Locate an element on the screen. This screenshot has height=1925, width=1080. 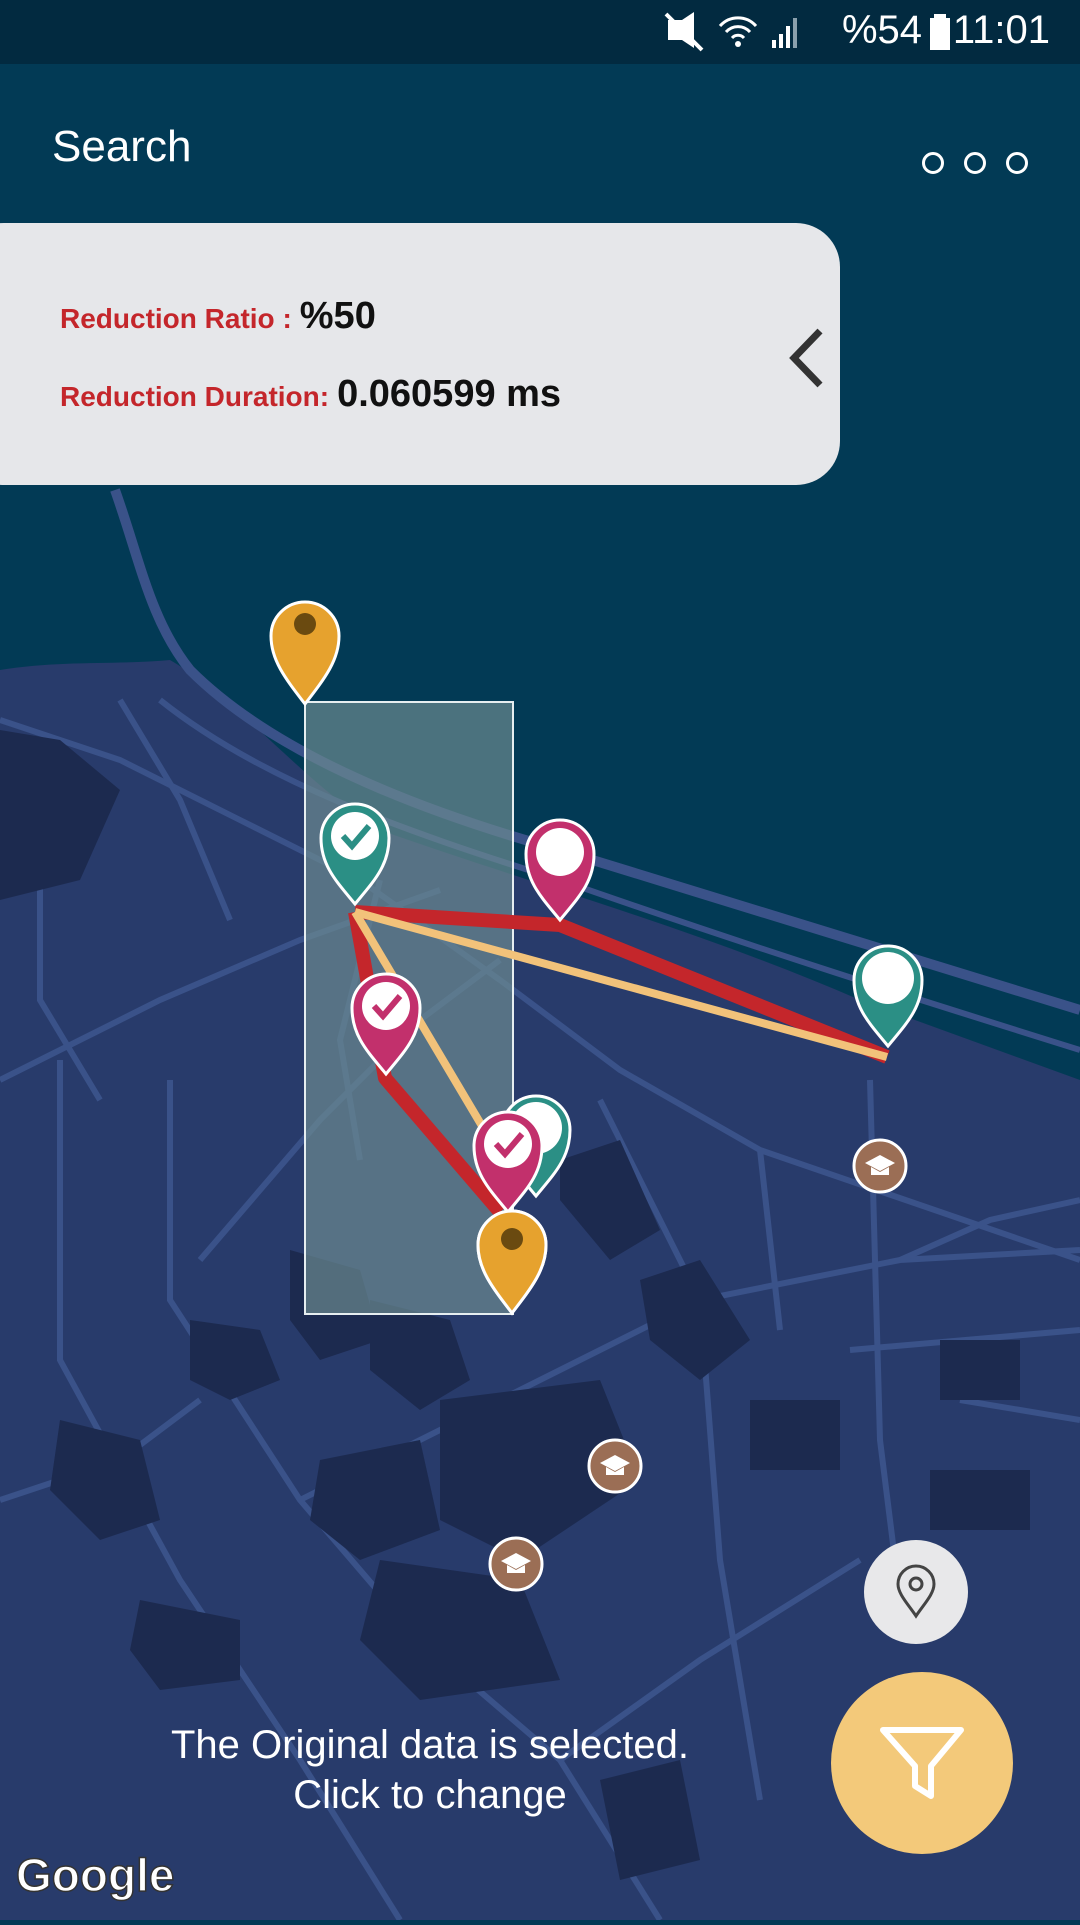
filter-button is located at coordinates (922, 1763).